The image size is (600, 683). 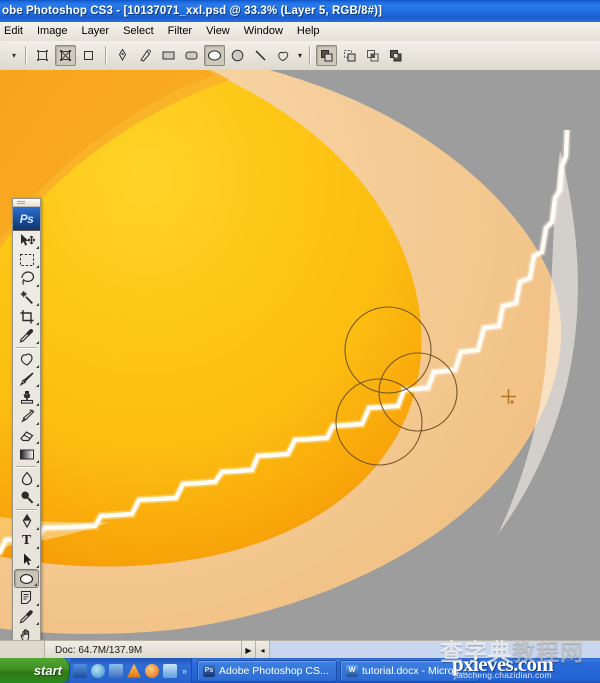 What do you see at coordinates (26, 203) in the screenshot?
I see `palette-grip` at bounding box center [26, 203].